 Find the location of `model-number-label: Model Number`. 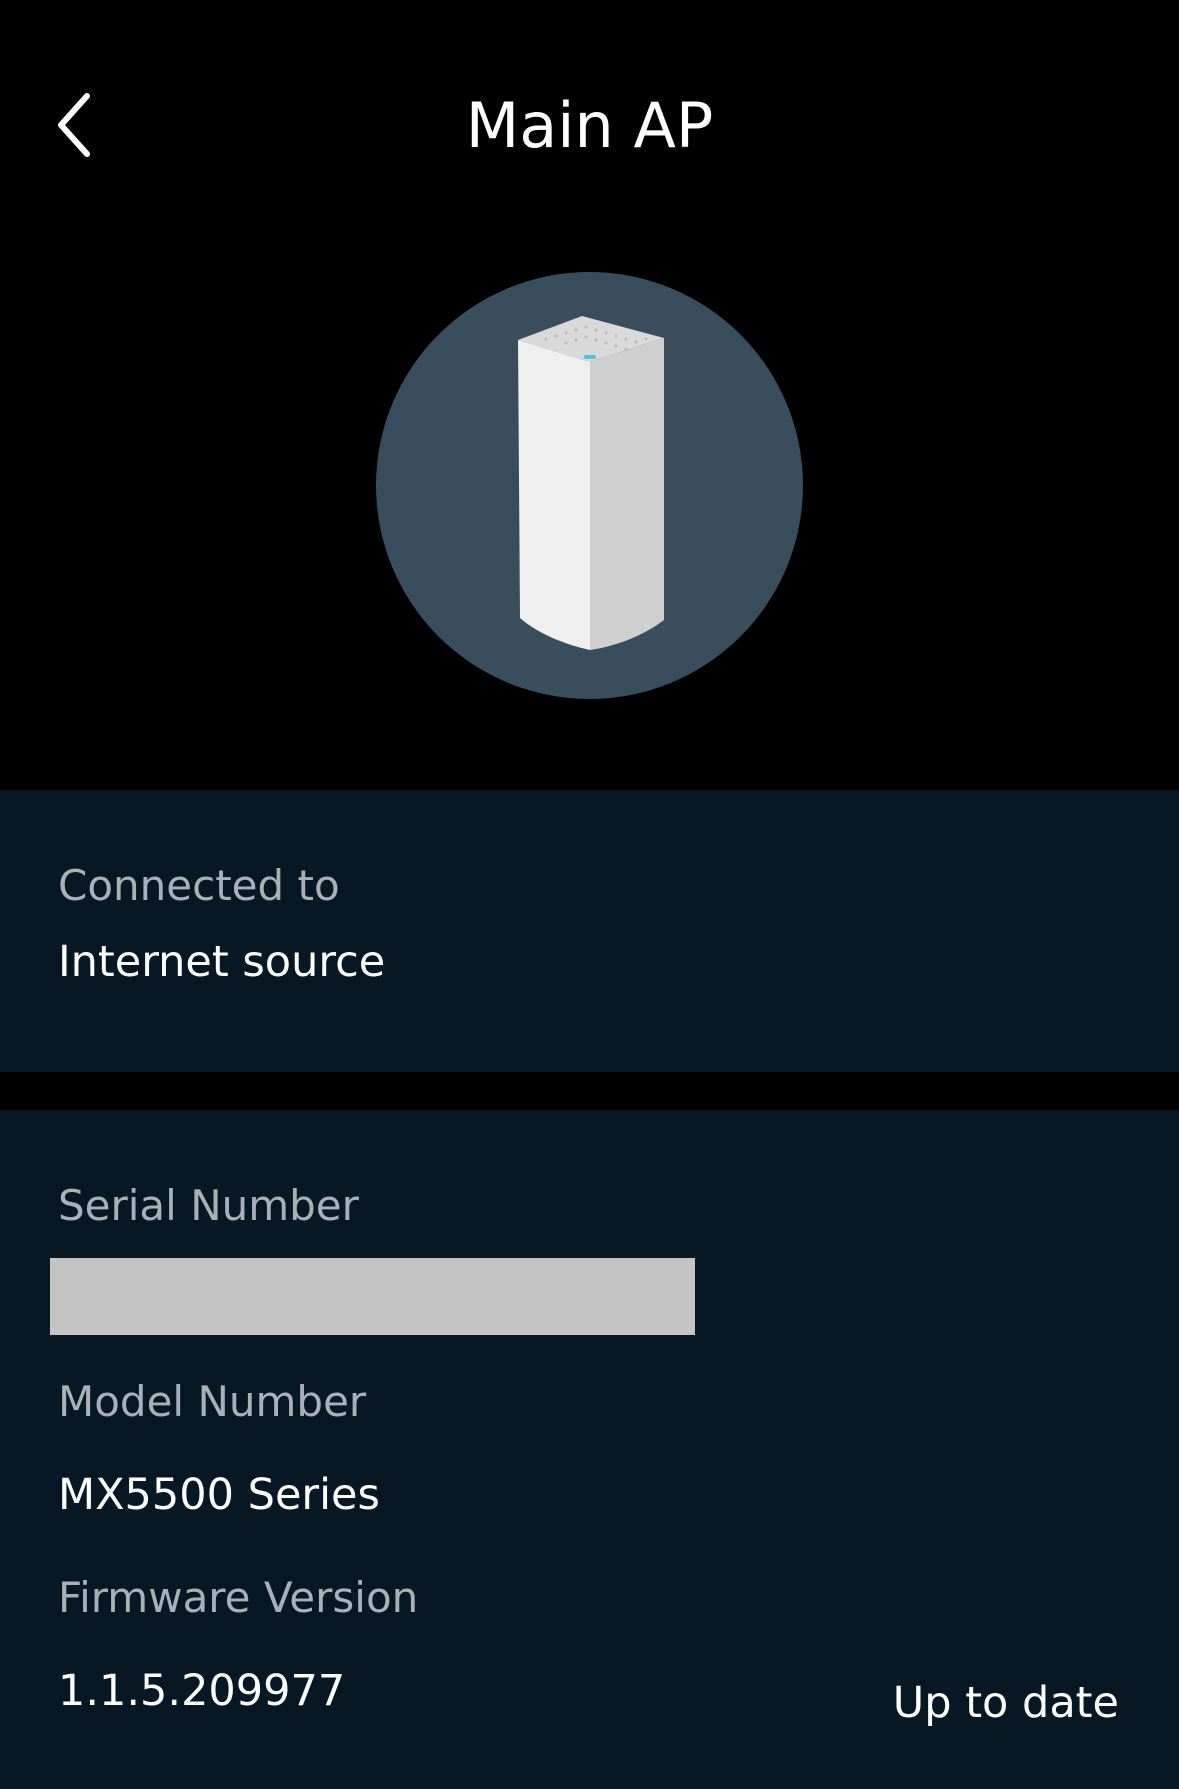

model-number-label: Model Number is located at coordinates (212, 1401).